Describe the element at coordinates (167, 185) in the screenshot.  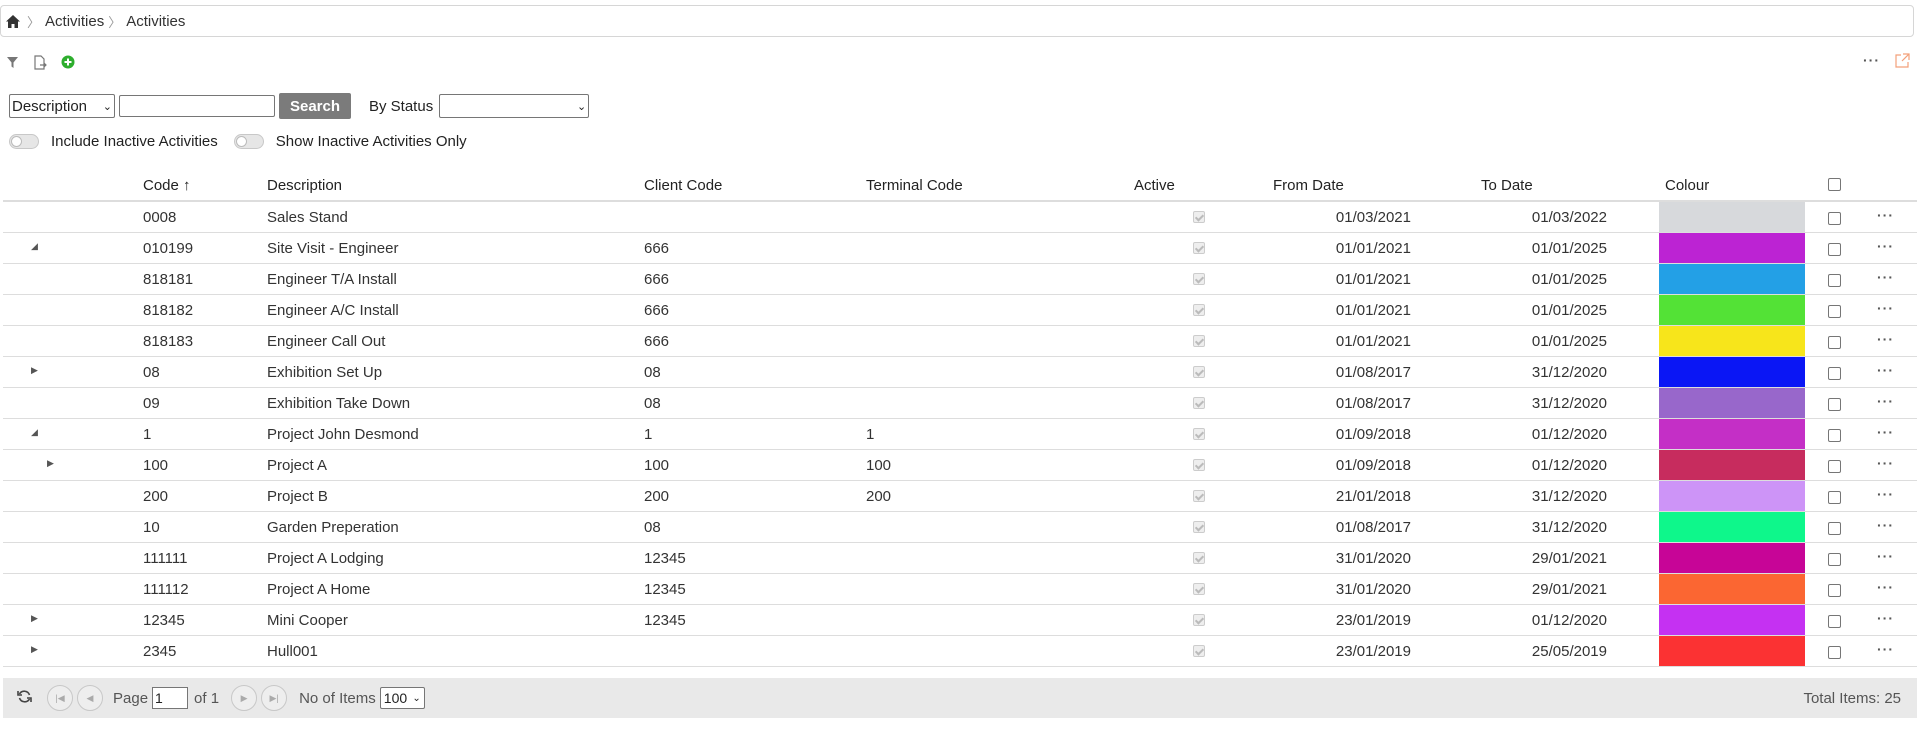
I see `column-header-code: Code ↑` at that location.